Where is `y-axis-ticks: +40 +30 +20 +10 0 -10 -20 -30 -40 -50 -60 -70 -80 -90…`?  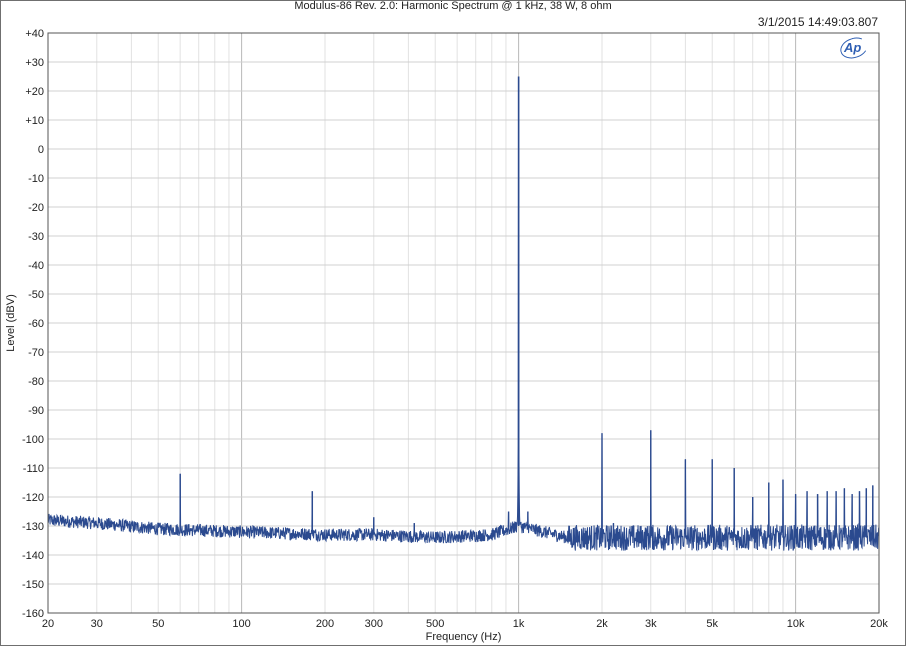
y-axis-ticks: +40 +30 +20 +10 0 -10 -20 -30 -40 -50 -60 -70 -80 -90… is located at coordinates (33, 324).